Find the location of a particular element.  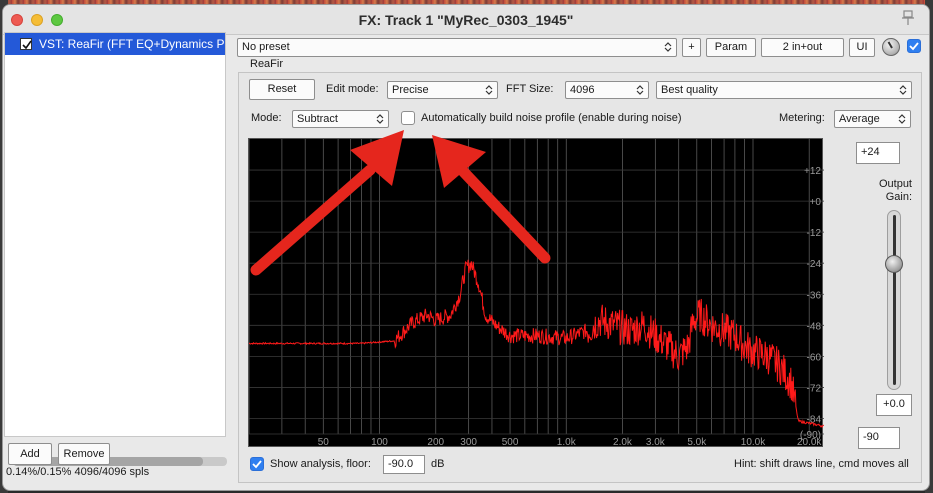

quality-value: Best quality is located at coordinates (689, 90).